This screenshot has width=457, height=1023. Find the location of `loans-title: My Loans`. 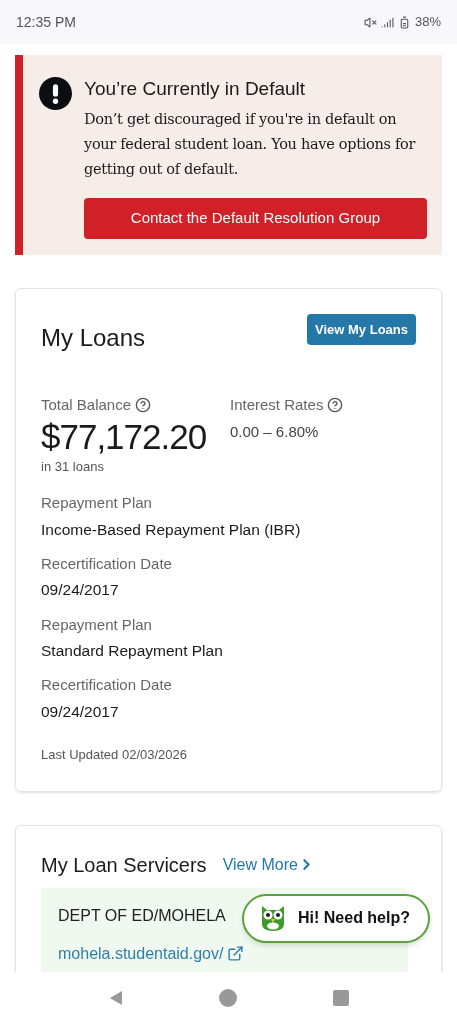

loans-title: My Loans is located at coordinates (93, 338).